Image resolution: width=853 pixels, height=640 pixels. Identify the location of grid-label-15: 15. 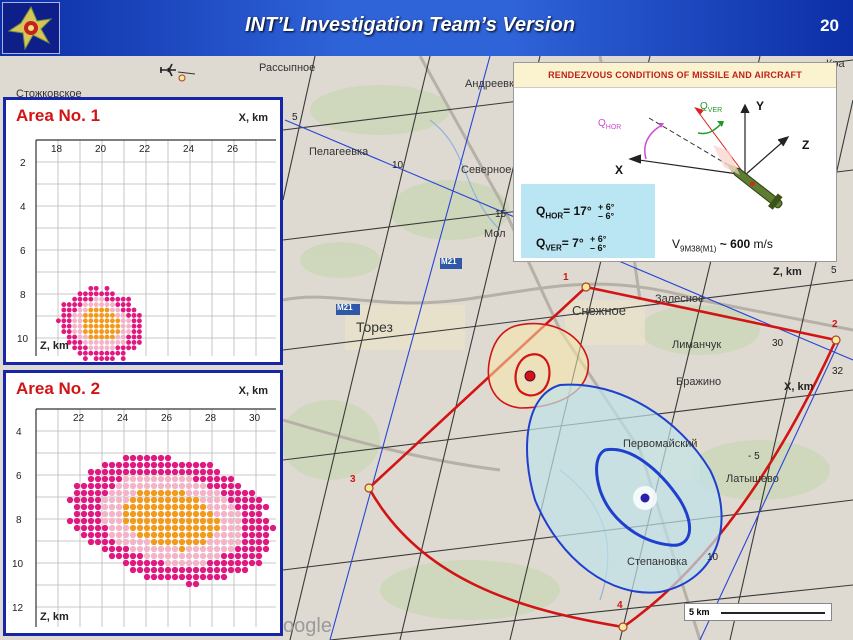
(501, 214).